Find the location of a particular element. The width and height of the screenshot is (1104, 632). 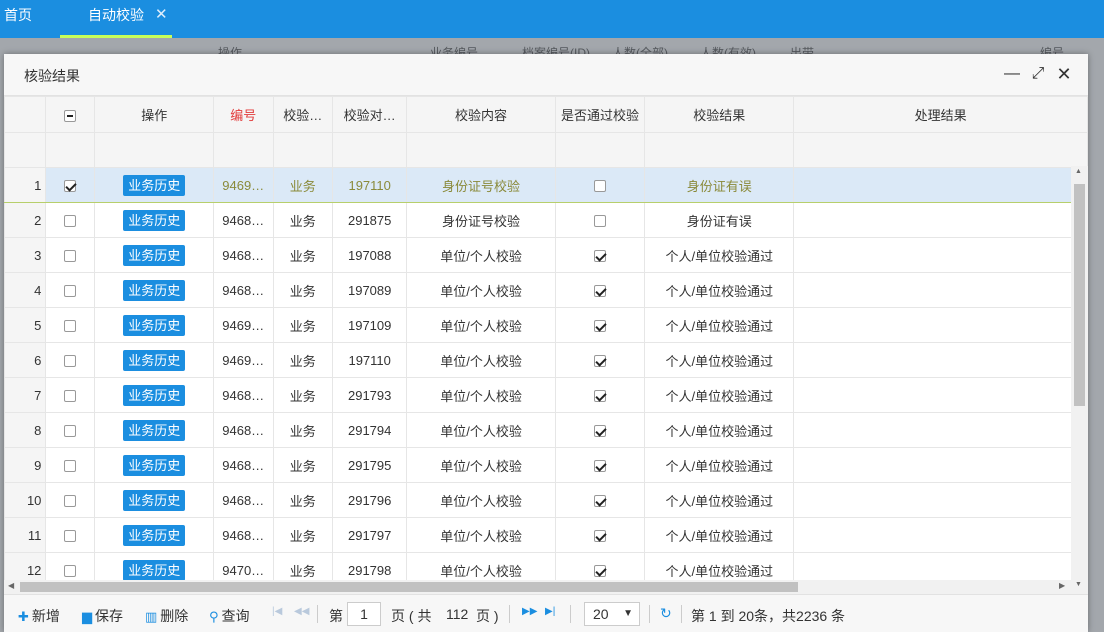

horizontal-scrollbar: ◀ ▶ is located at coordinates (537, 587).